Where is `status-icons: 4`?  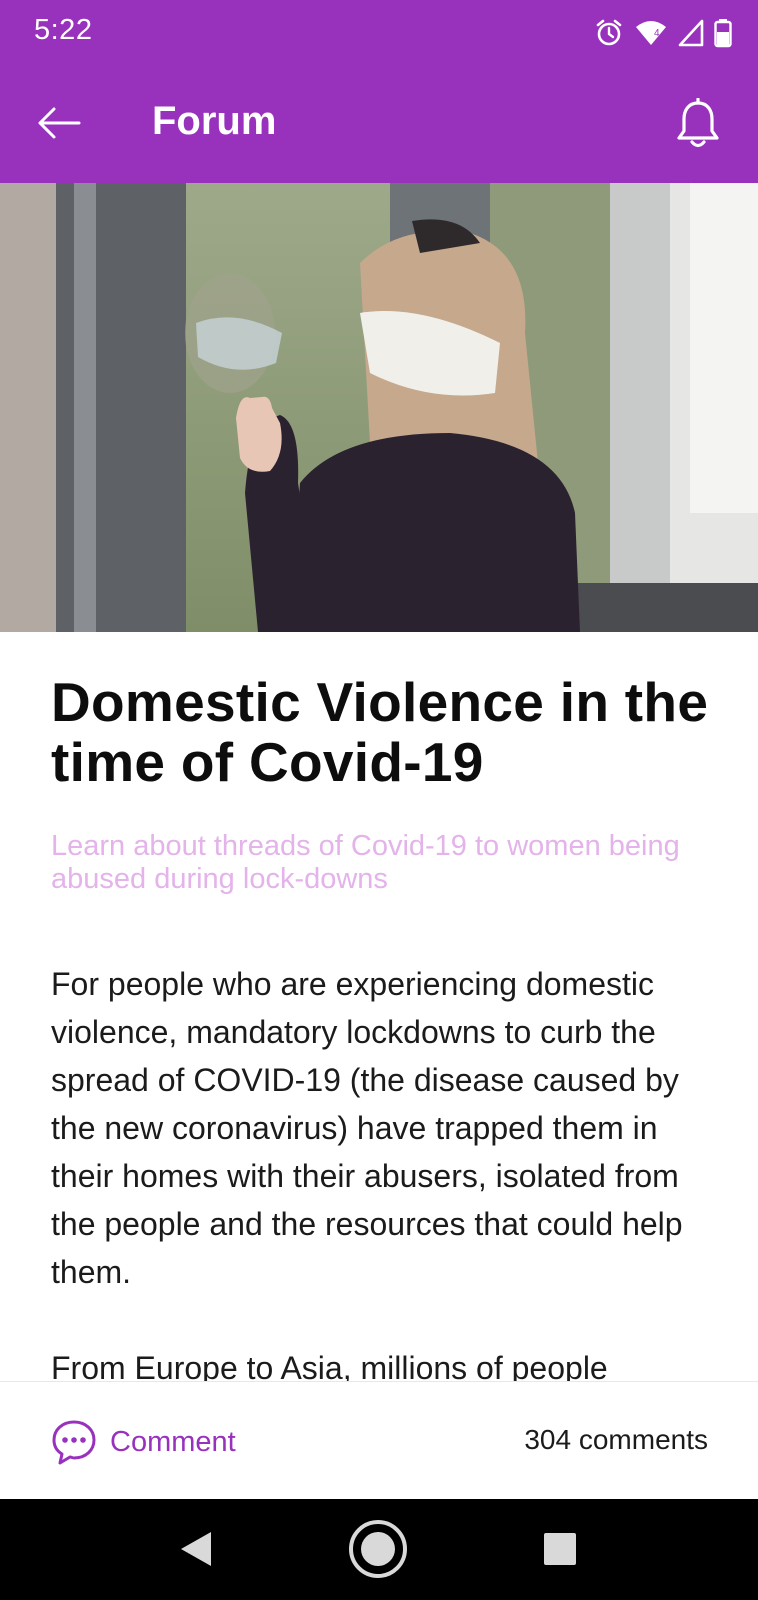 status-icons: 4 is located at coordinates (663, 33).